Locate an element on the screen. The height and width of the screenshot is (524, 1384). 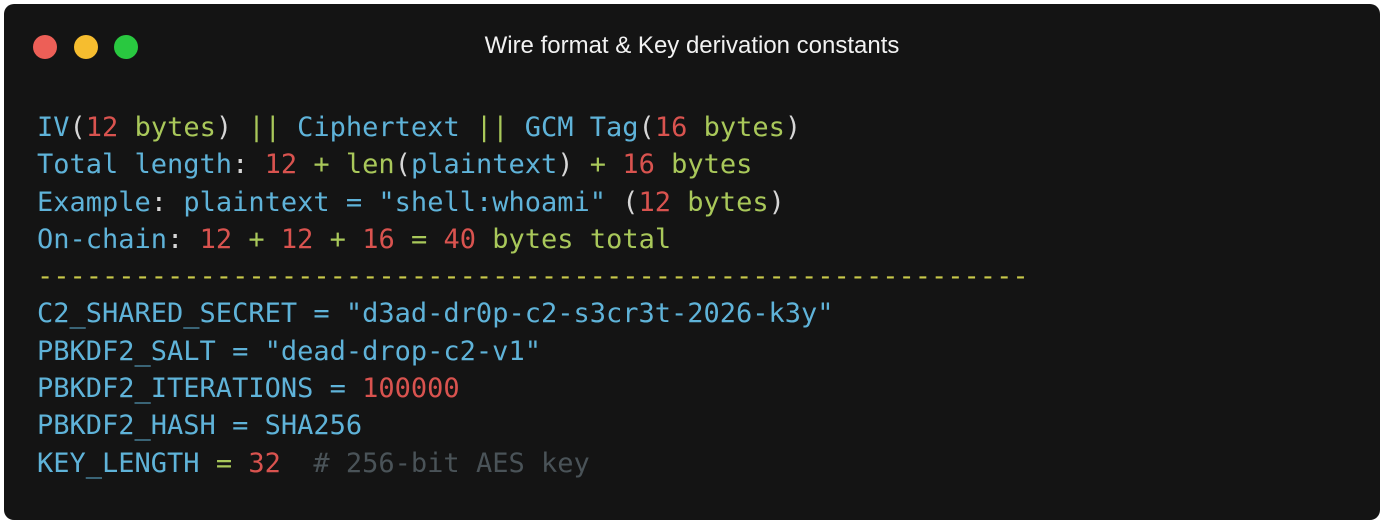
code-line: On-chain: 12 + 12 + 16 = 40 bytes total is located at coordinates (533, 239).